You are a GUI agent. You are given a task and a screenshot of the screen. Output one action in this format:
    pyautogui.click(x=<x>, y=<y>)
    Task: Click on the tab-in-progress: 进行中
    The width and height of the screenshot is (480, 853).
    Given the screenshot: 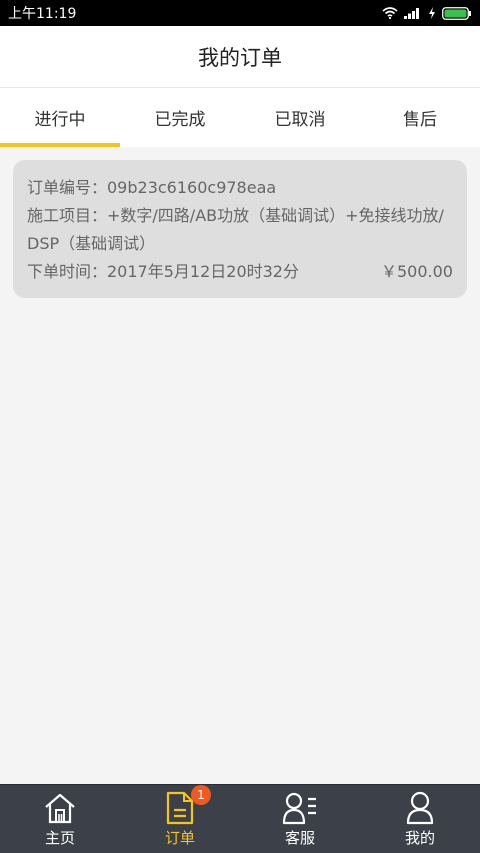 What is the action you would take?
    pyautogui.click(x=60, y=117)
    